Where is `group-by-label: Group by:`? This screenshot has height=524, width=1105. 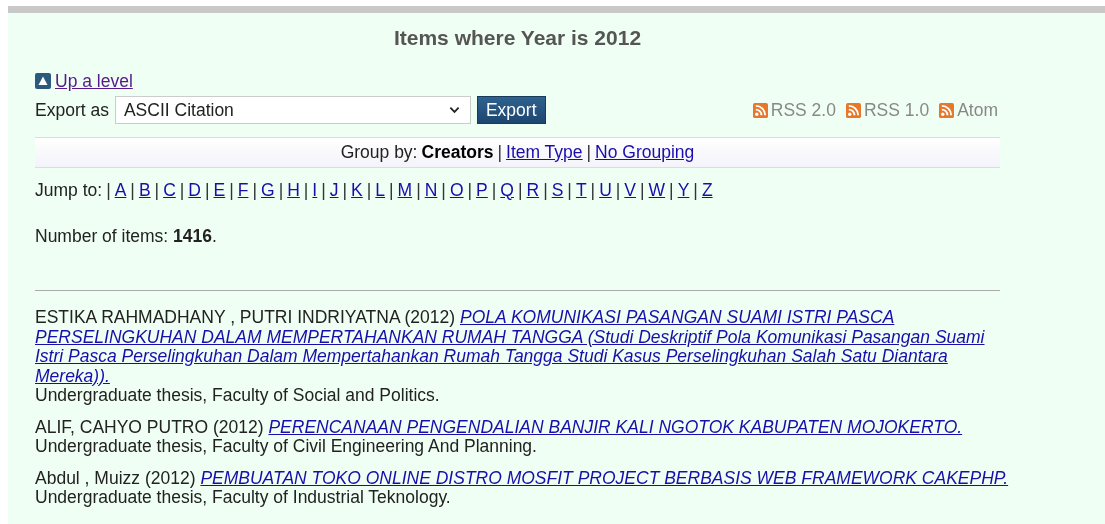
group-by-label: Group by: is located at coordinates (379, 152).